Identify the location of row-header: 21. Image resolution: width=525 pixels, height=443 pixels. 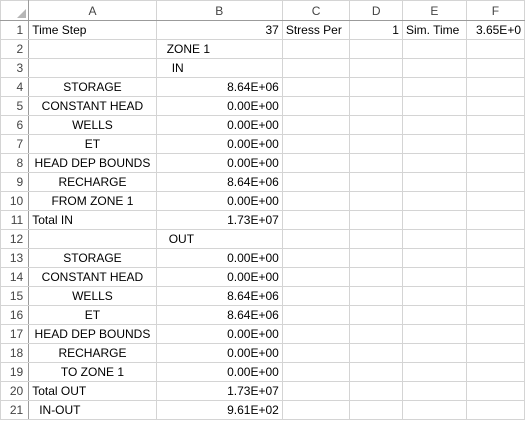
(15, 410).